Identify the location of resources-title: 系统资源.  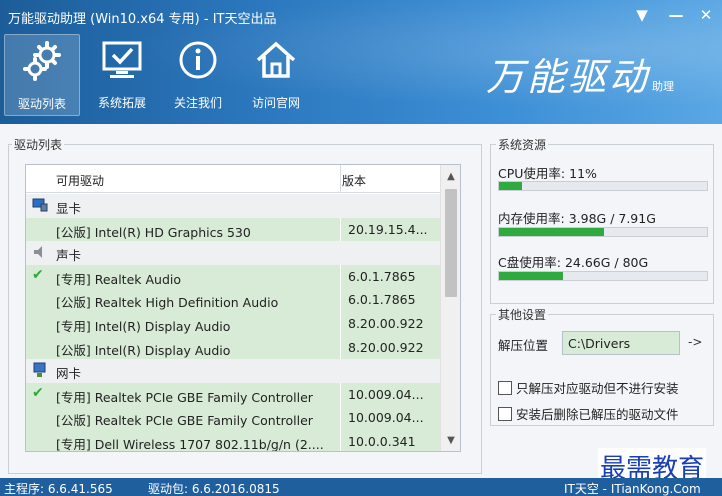
(522, 144).